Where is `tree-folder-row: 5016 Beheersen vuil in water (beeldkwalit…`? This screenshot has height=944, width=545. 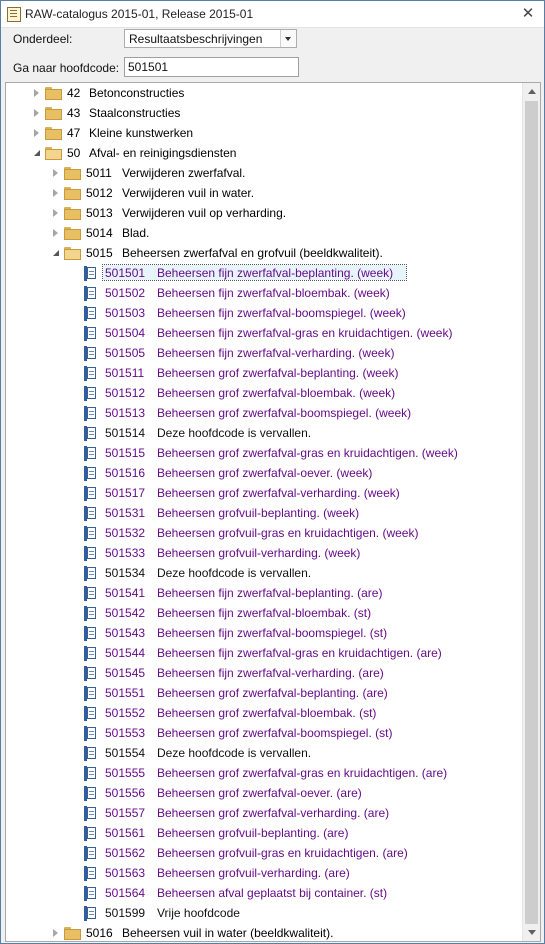
tree-folder-row: 5016 Beheersen vuil in water (beeldkwalit… is located at coordinates (263, 932).